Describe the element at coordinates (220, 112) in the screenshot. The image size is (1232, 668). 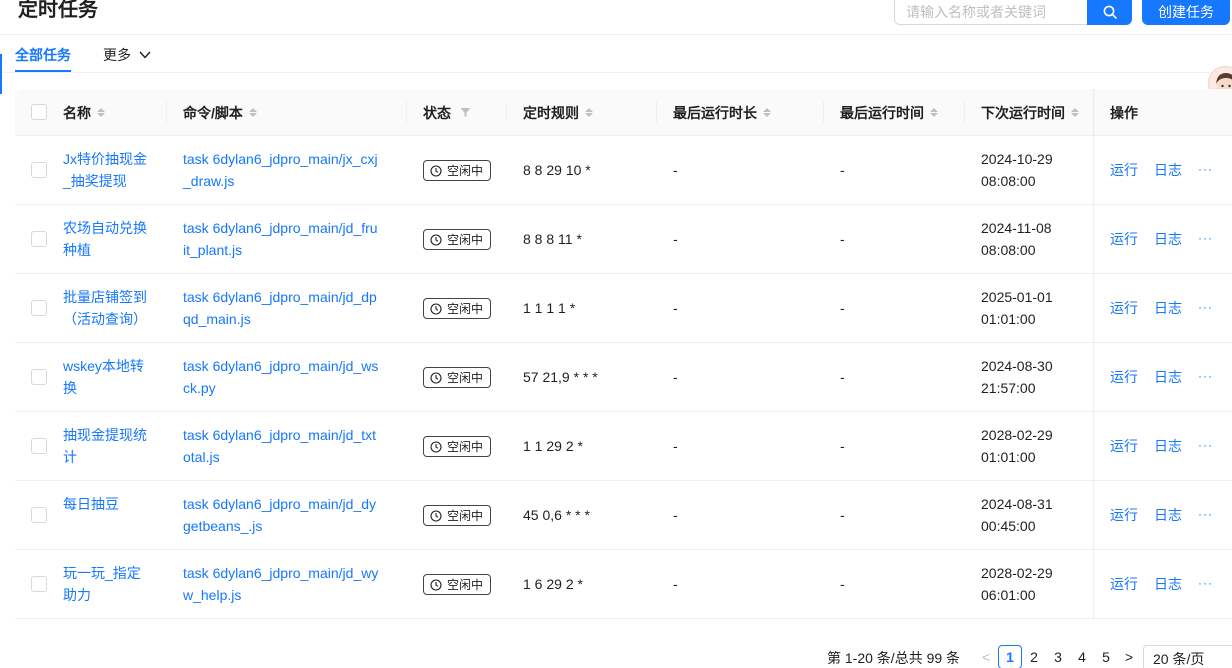
I see `column-header-command: 命令/脚本` at that location.